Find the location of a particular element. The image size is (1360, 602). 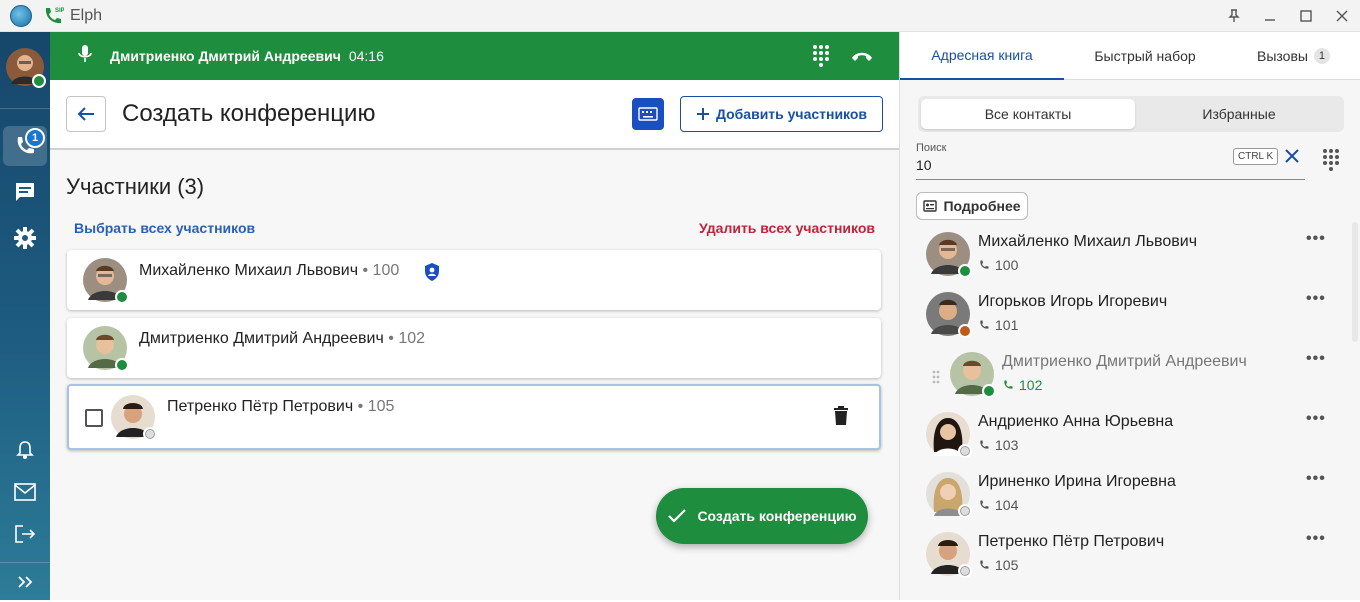

clear-search-icon is located at coordinates (1292, 158).